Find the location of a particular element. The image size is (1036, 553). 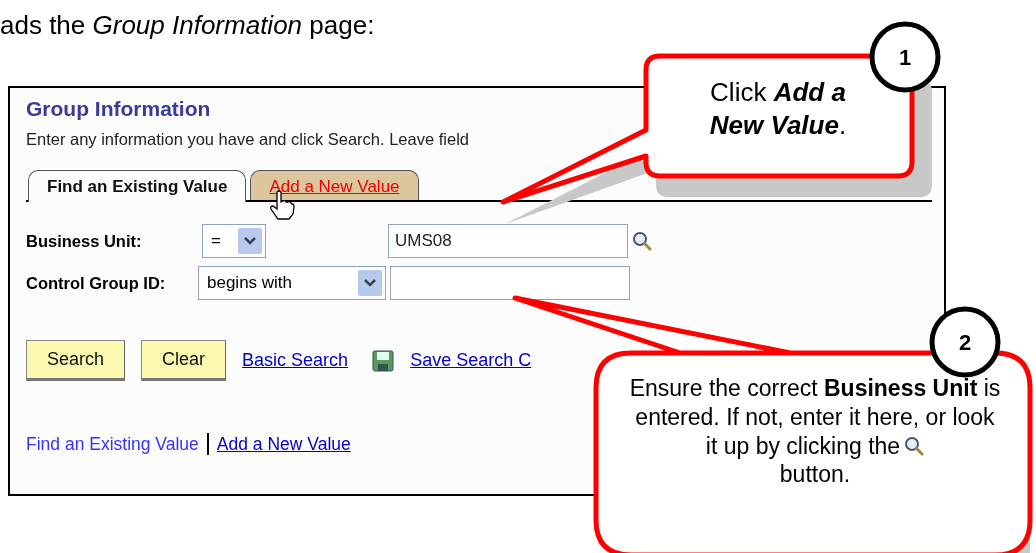

action-button: Search is located at coordinates (76, 361).